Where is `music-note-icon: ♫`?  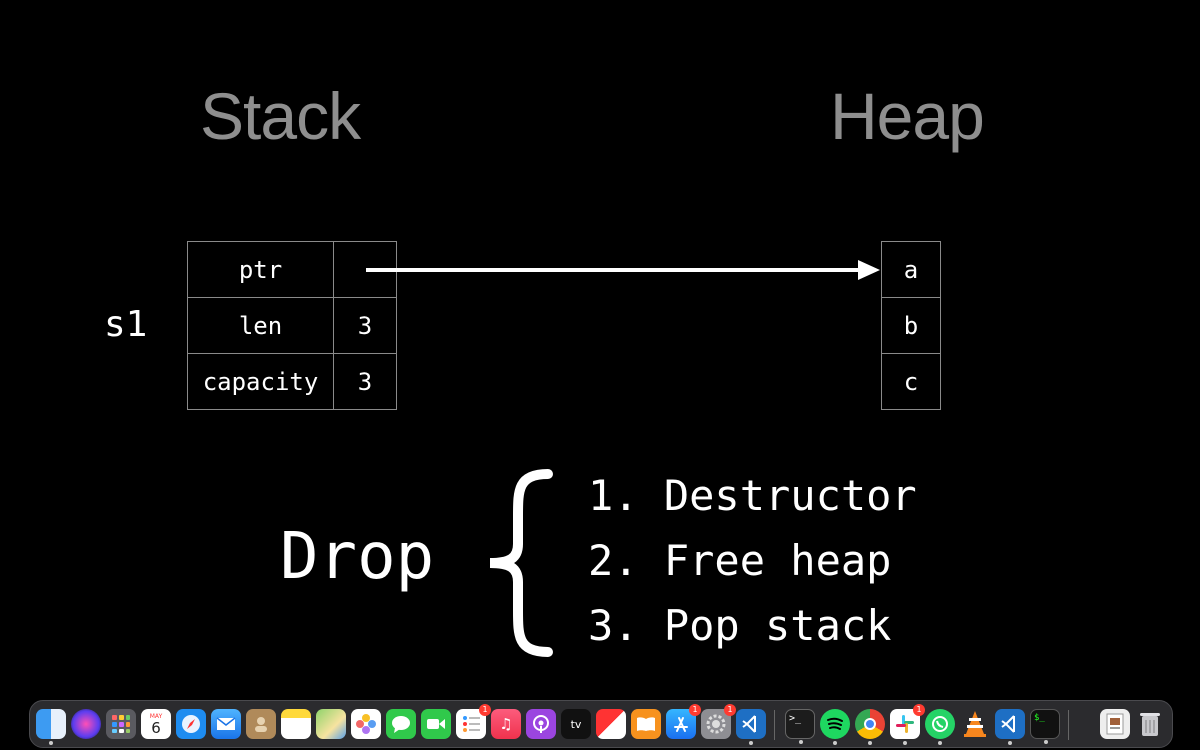
music-note-icon: ♫ is located at coordinates (506, 724).